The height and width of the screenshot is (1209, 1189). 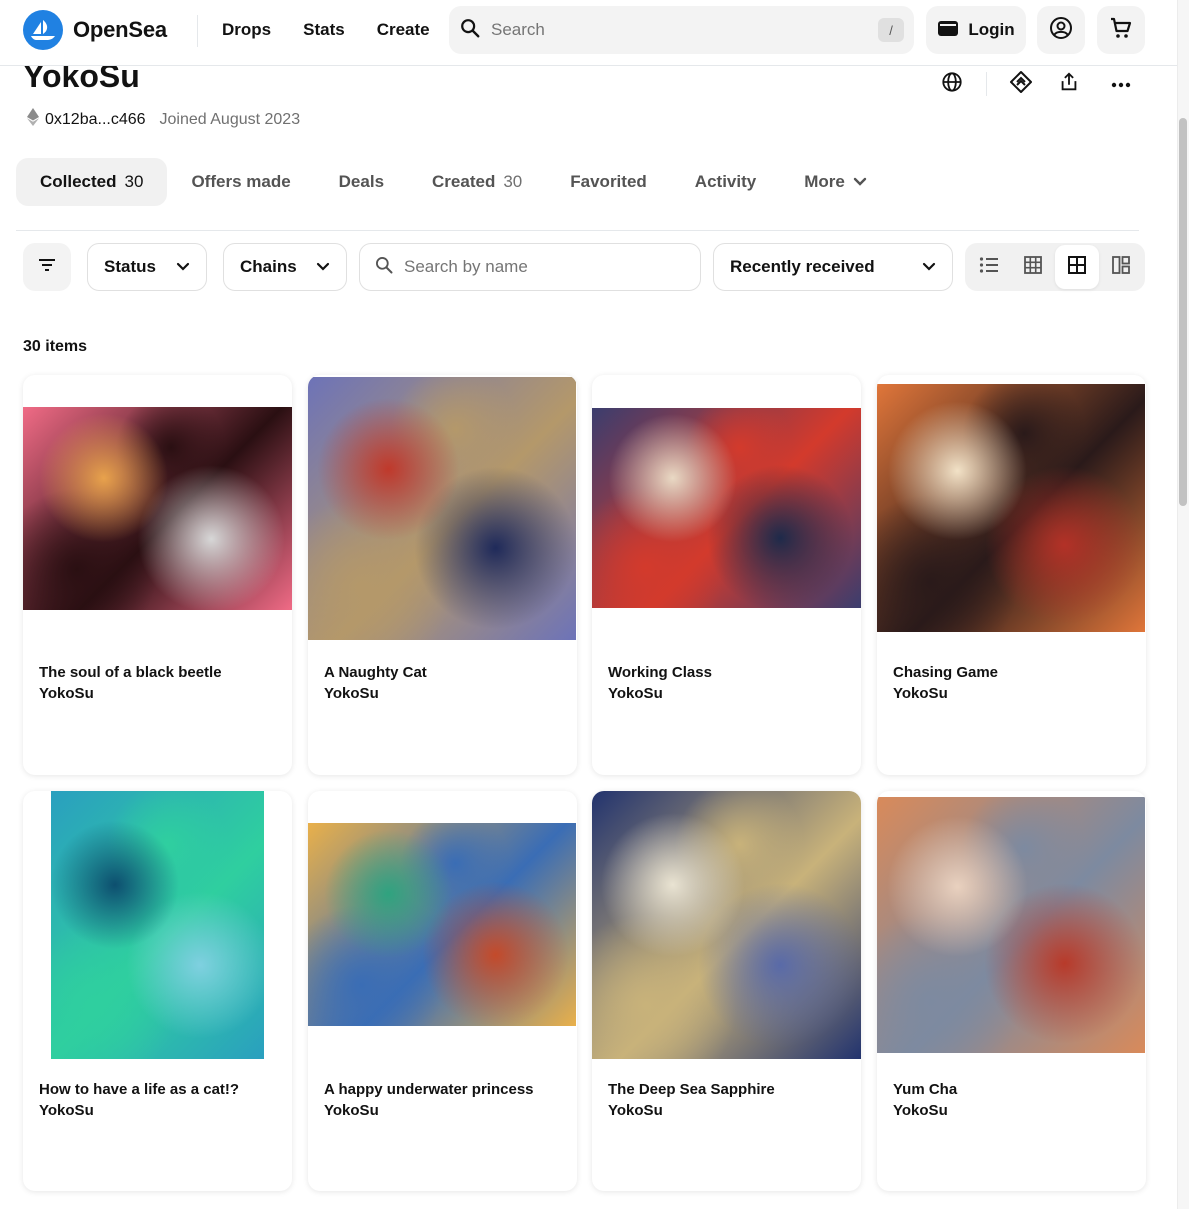 I want to click on nav-link-drops: Drops, so click(x=246, y=30).